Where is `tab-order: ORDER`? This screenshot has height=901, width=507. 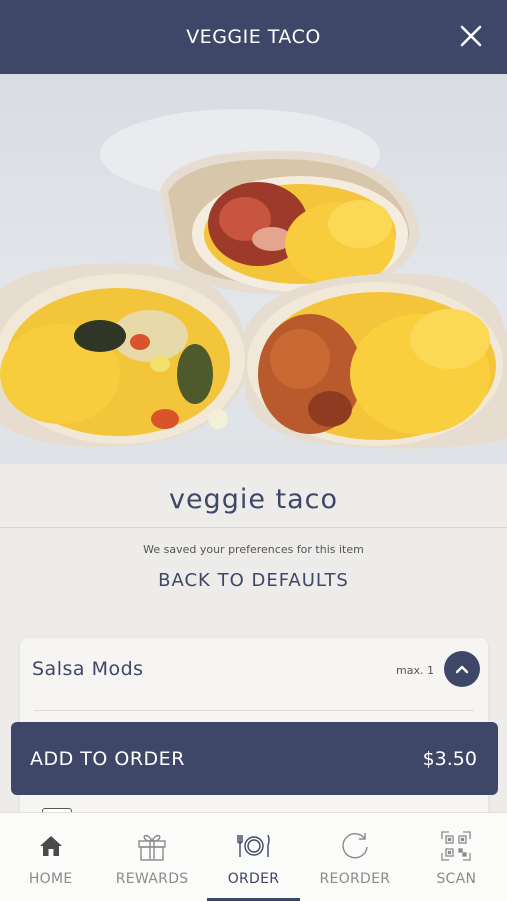 tab-order: ORDER is located at coordinates (253, 857).